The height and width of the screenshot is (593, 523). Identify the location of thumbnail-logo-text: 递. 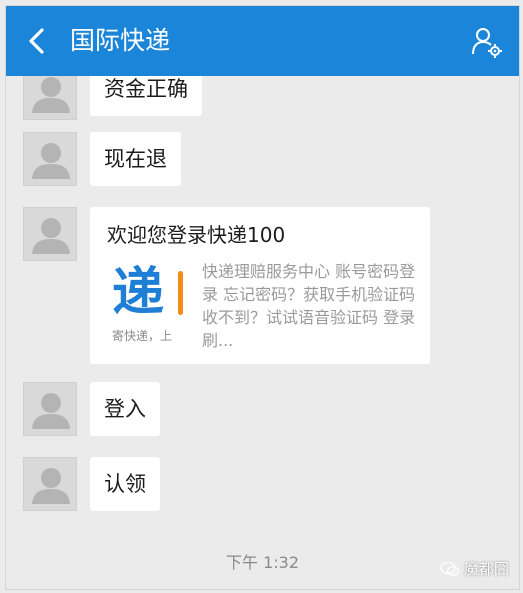
(138, 293).